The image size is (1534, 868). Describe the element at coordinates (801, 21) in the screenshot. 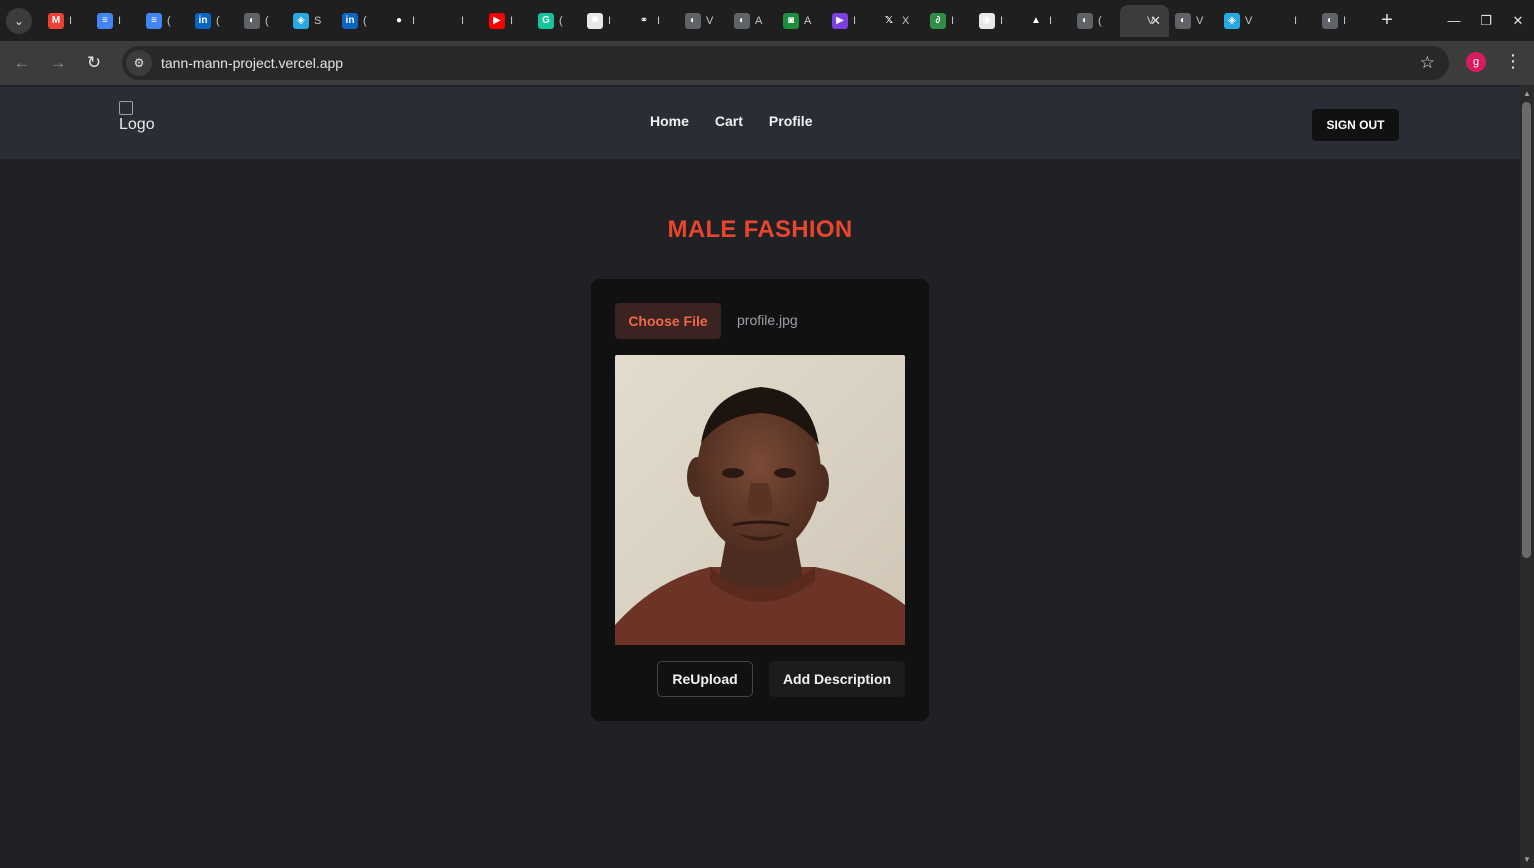

I see `browser-tab: ◙ A` at that location.